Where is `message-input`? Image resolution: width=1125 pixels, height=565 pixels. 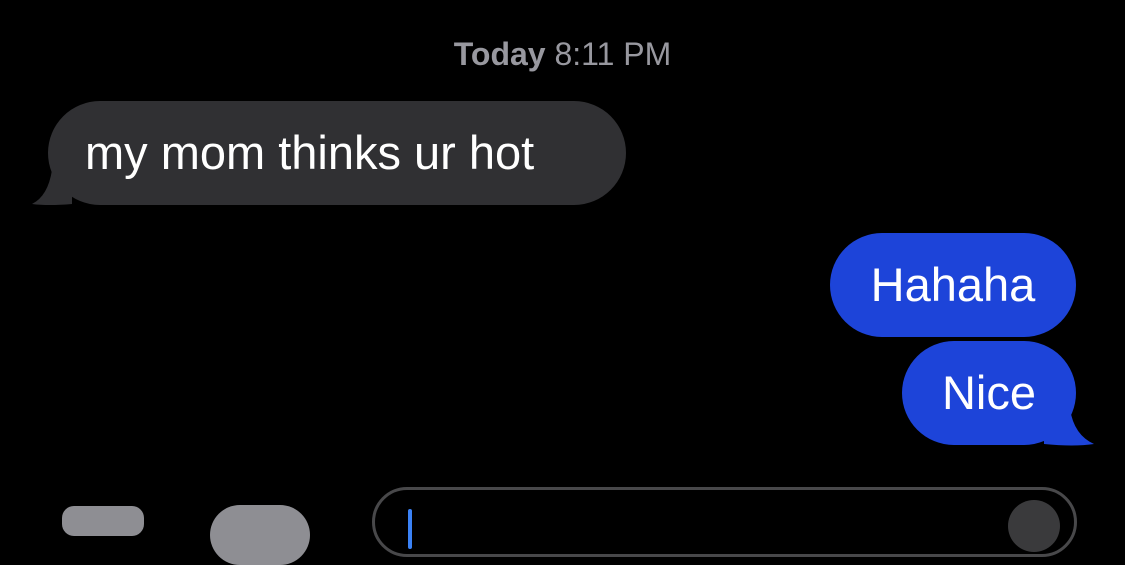
message-input is located at coordinates (724, 522).